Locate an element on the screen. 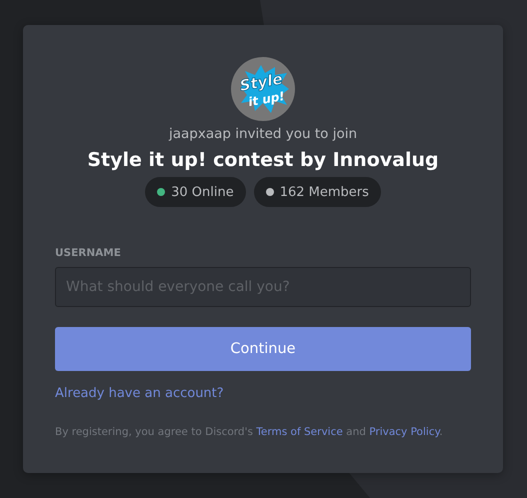 The image size is (527, 498). continue-button: Continue is located at coordinates (263, 349).